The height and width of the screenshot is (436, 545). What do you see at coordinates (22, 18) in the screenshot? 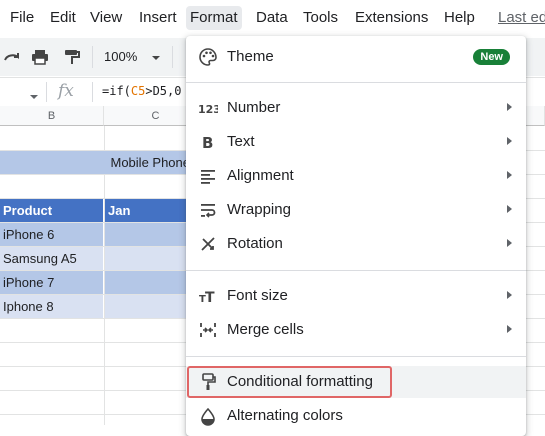
I see `menu-file: File` at bounding box center [22, 18].